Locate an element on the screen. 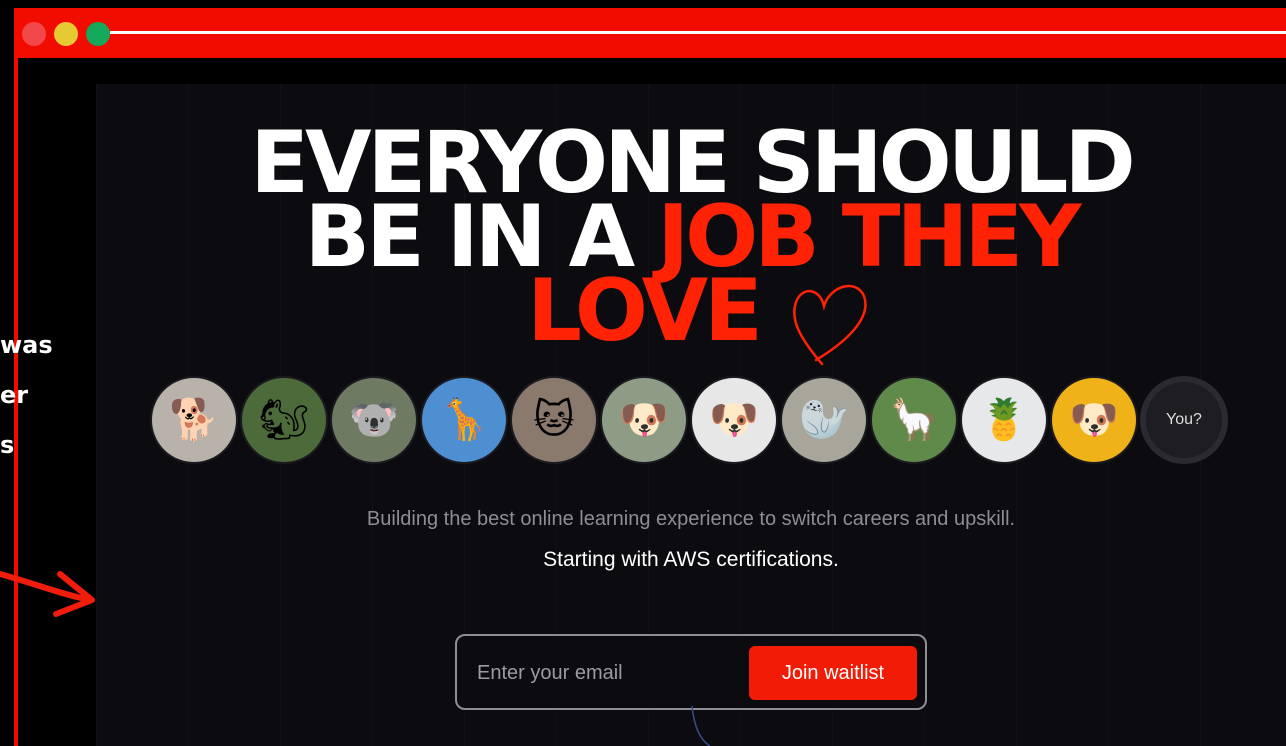 The width and height of the screenshot is (1286, 746). animal-glyph-icon: 🐱 is located at coordinates (554, 420).